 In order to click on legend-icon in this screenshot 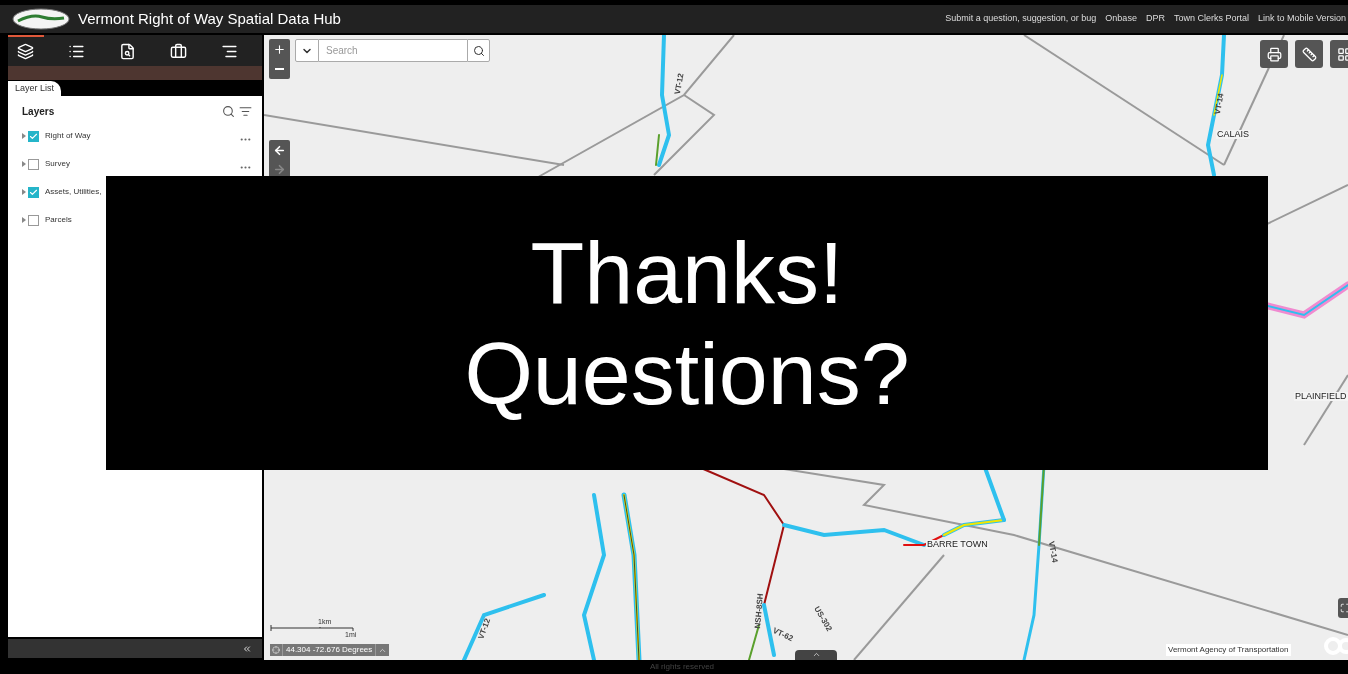, I will do `click(229, 51)`.